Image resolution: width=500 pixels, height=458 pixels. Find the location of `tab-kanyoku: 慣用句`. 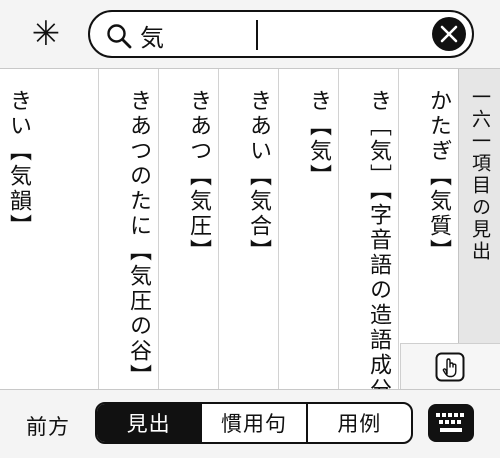

tab-kanyoku: 慣用句 is located at coordinates (252, 423).